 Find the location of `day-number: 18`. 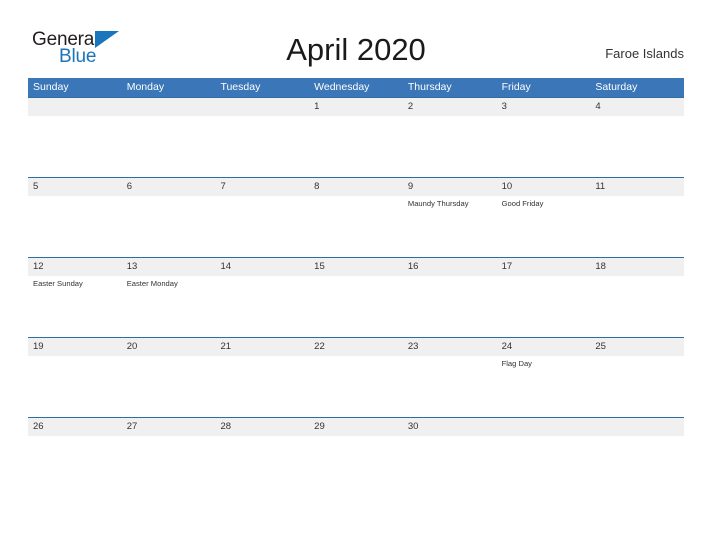

day-number: 18 is located at coordinates (600, 266).